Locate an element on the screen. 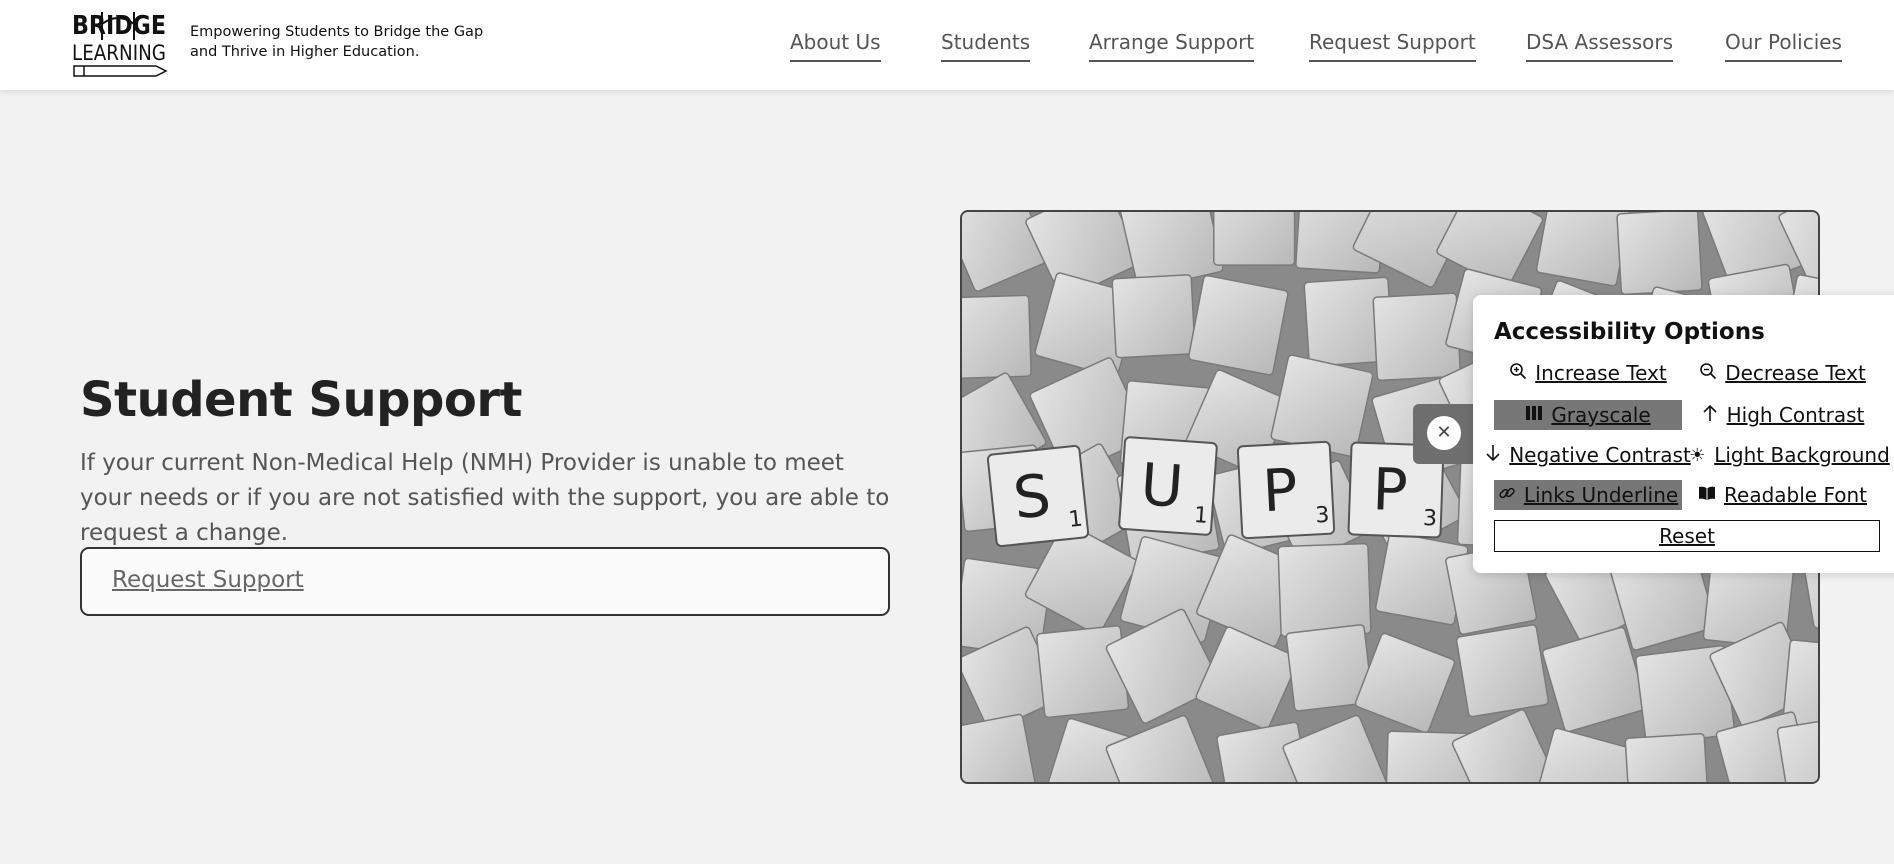  sun-icon: ☀ is located at coordinates (1697, 455).